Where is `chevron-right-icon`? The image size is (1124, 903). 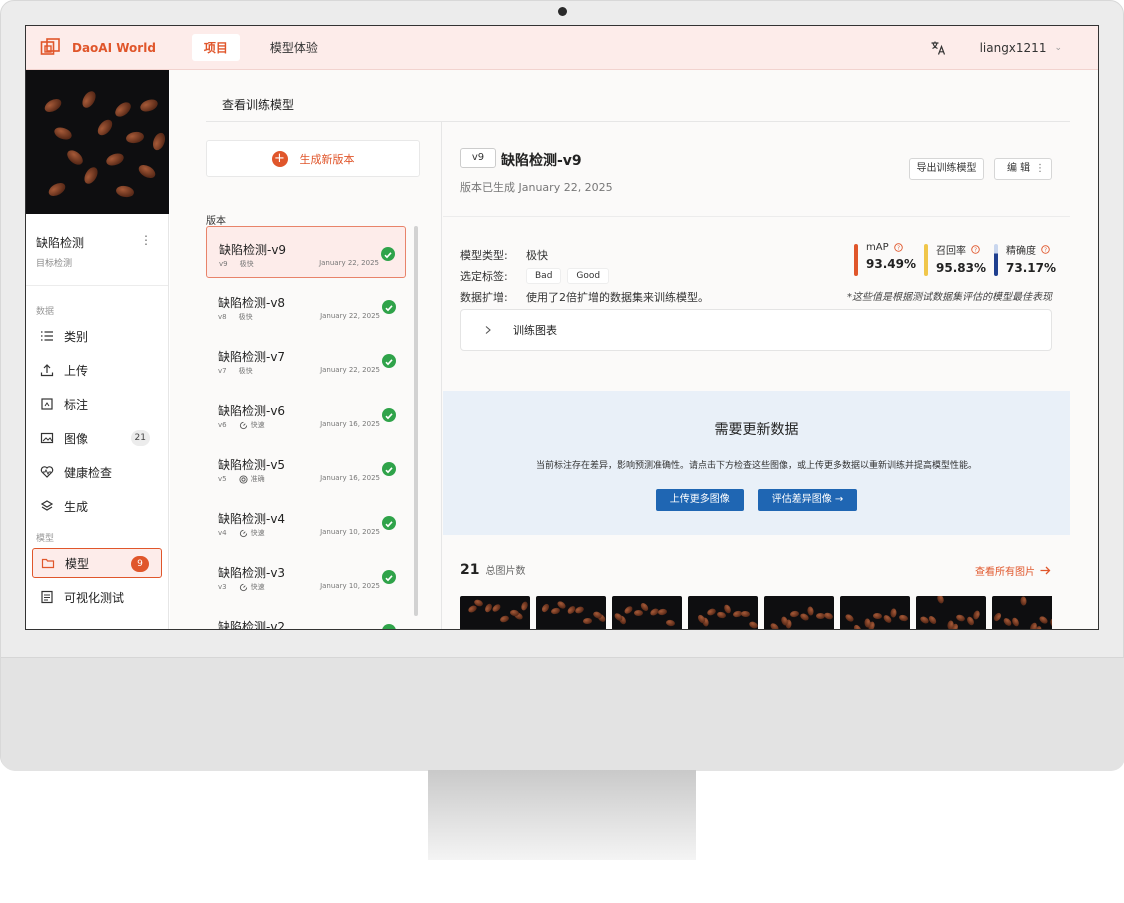
chevron-right-icon is located at coordinates (488, 330).